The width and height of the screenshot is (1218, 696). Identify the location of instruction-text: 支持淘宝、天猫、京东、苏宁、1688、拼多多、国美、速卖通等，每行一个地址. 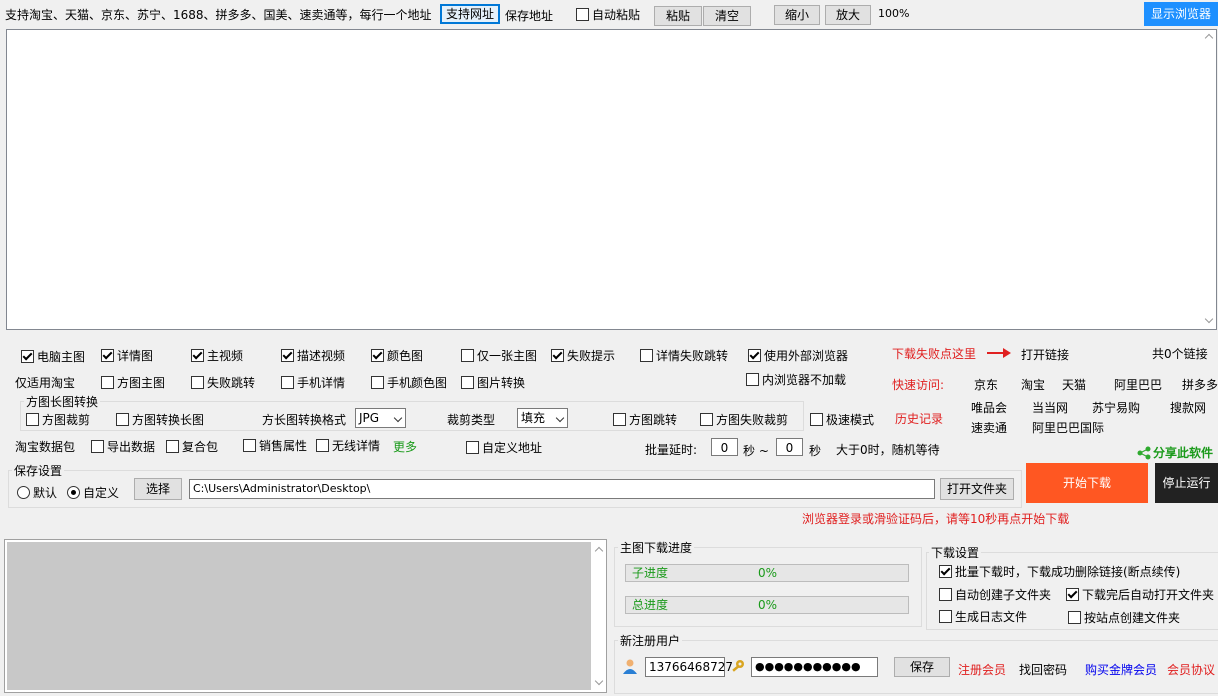
(218, 15).